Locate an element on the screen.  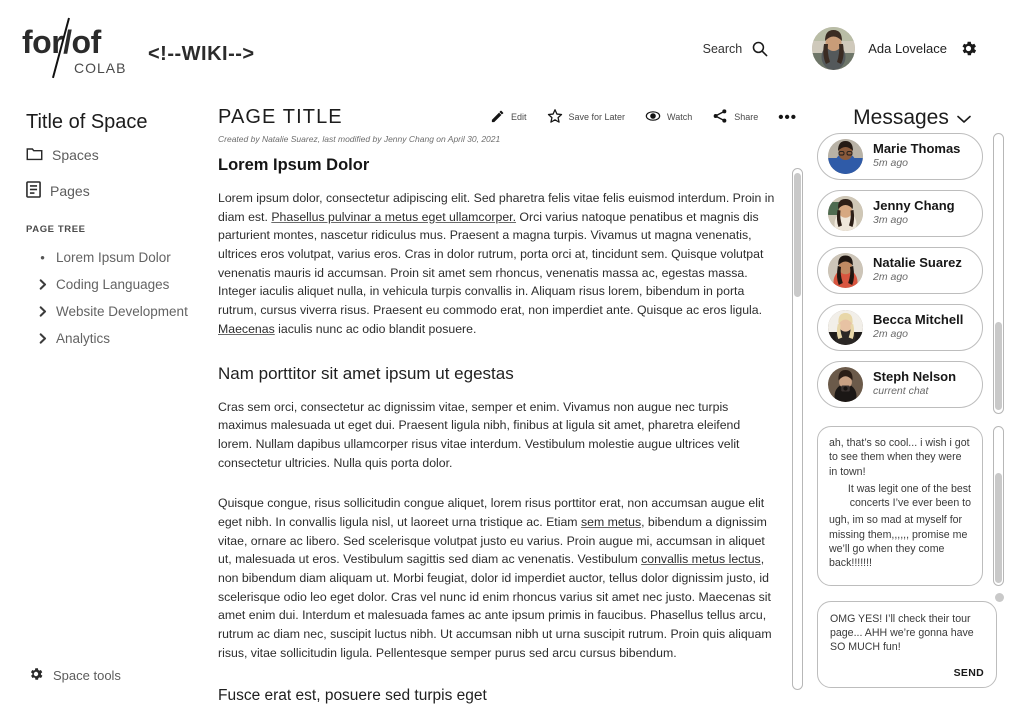
contact-info: Steph Nelson current chat is located at coordinates (915, 384).